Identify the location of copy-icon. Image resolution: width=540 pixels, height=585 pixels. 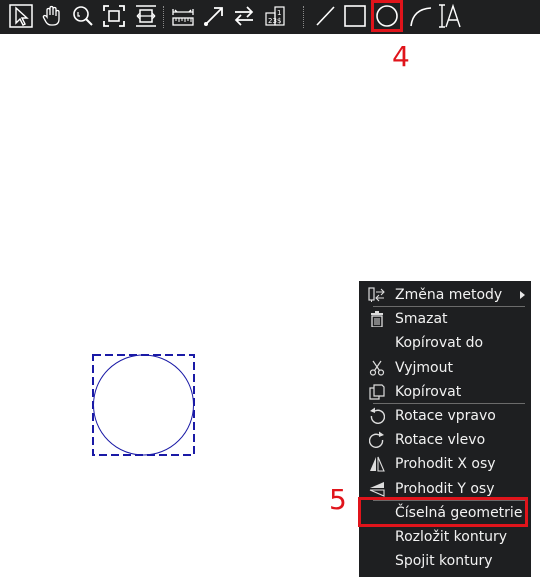
(377, 392).